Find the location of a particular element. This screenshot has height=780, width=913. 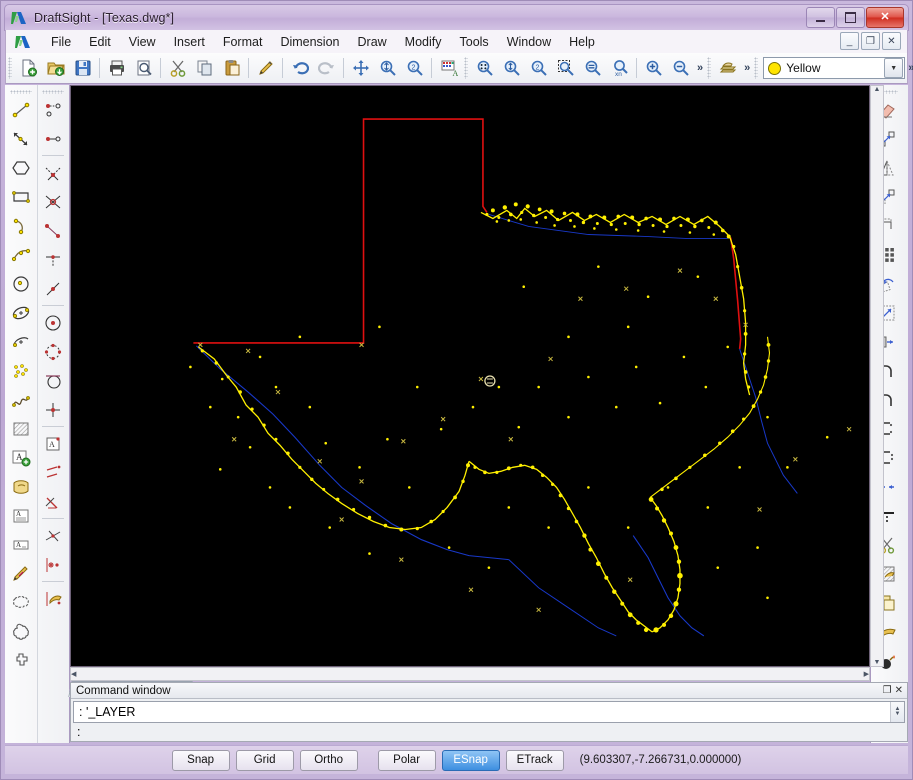

zoom-window-button is located at coordinates (565, 68).